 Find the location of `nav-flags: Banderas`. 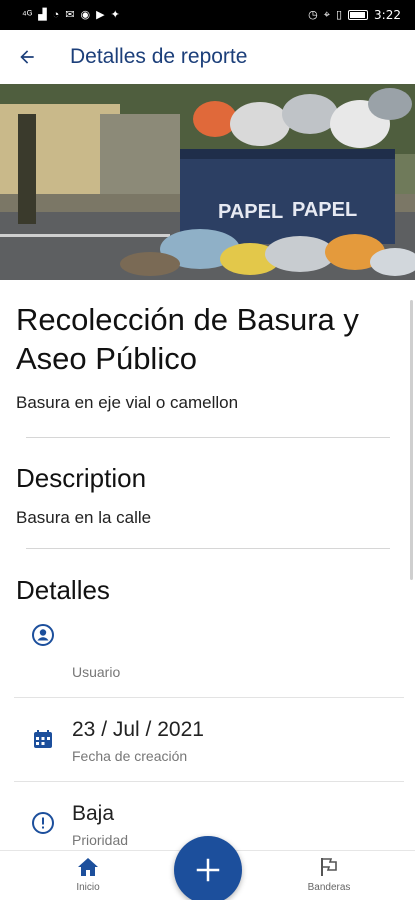

nav-flags: Banderas is located at coordinates (329, 877).